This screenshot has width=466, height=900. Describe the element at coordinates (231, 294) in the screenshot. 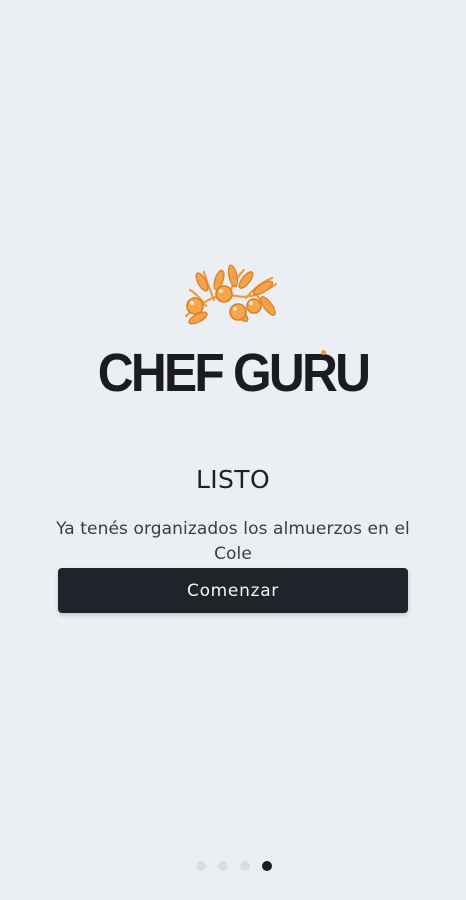

I see `olive-branch-icon` at that location.